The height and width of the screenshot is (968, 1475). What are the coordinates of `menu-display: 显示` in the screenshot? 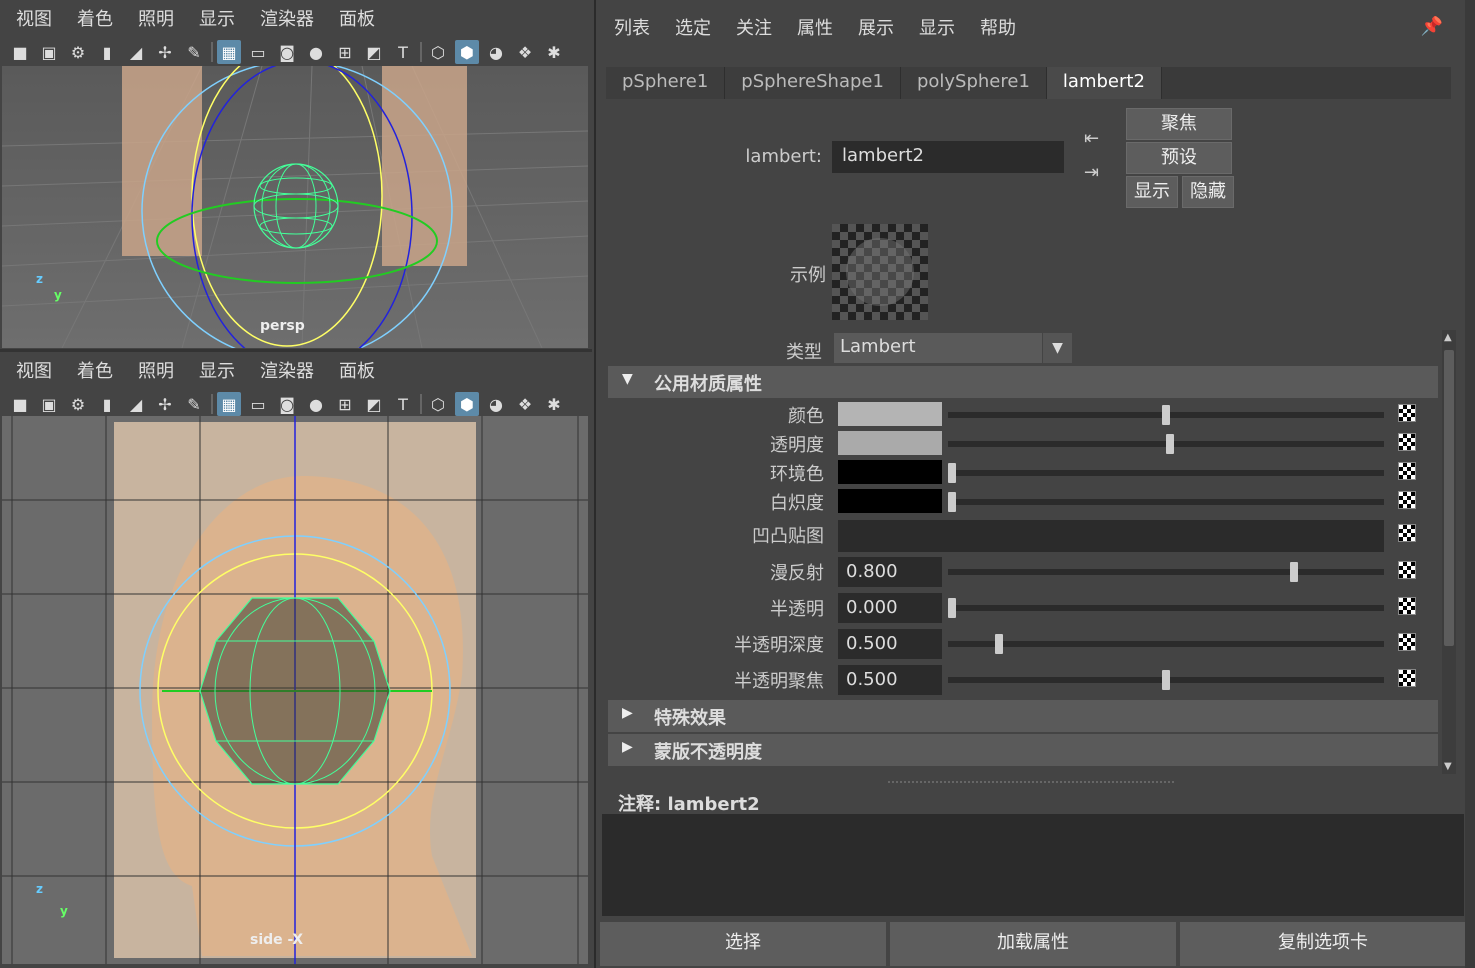 It's located at (937, 27).